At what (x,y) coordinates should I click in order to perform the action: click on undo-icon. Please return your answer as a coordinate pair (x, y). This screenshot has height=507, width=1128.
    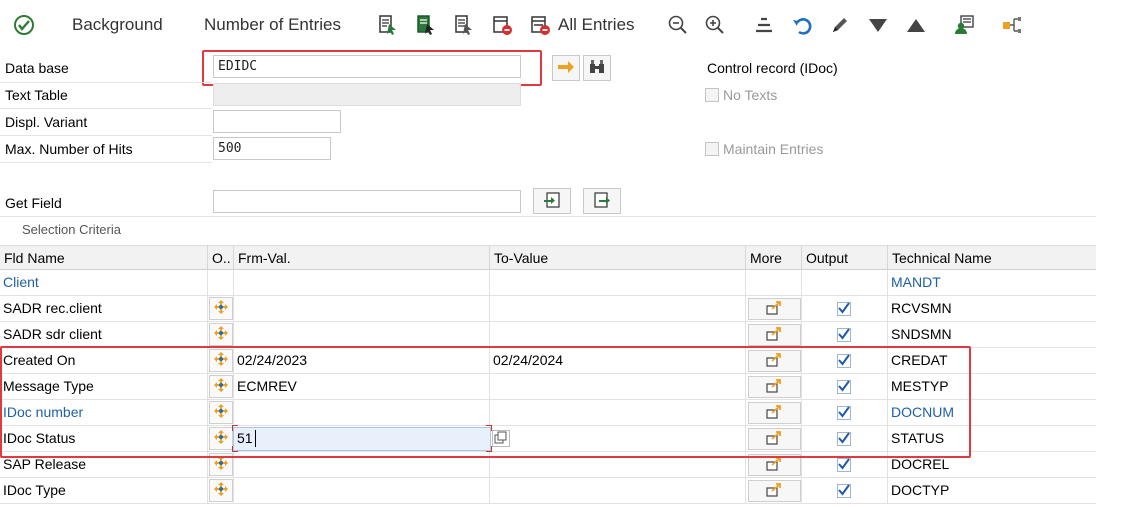
    Looking at the image, I should click on (802, 25).